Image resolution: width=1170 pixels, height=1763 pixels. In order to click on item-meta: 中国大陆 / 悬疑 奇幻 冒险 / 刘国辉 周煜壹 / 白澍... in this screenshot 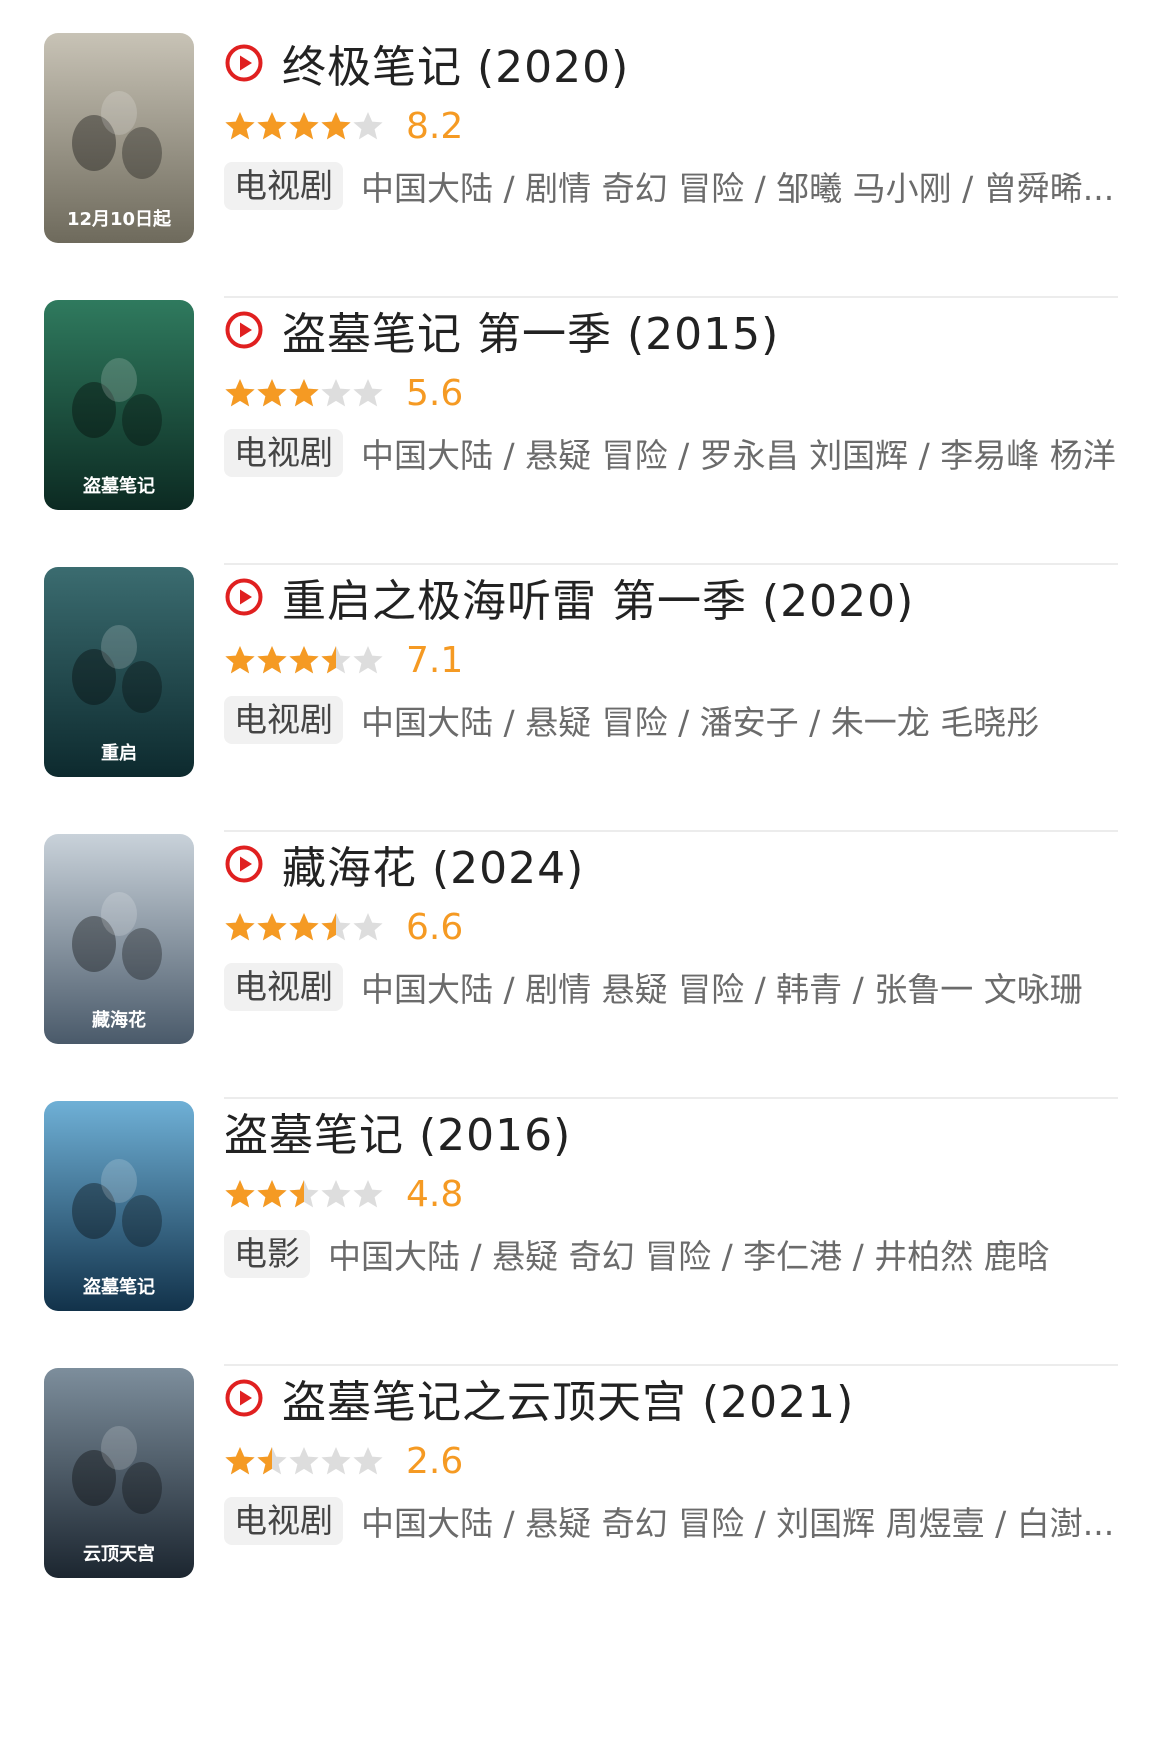, I will do `click(738, 1523)`.